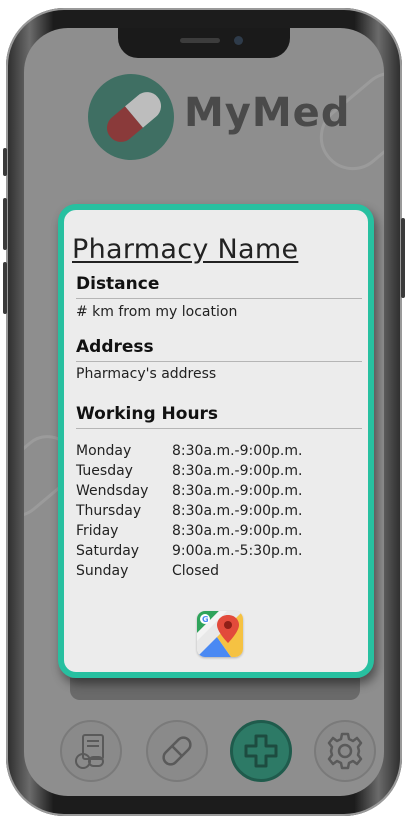 The image size is (409, 821). I want to click on prescription-nav-button, so click(91, 751).